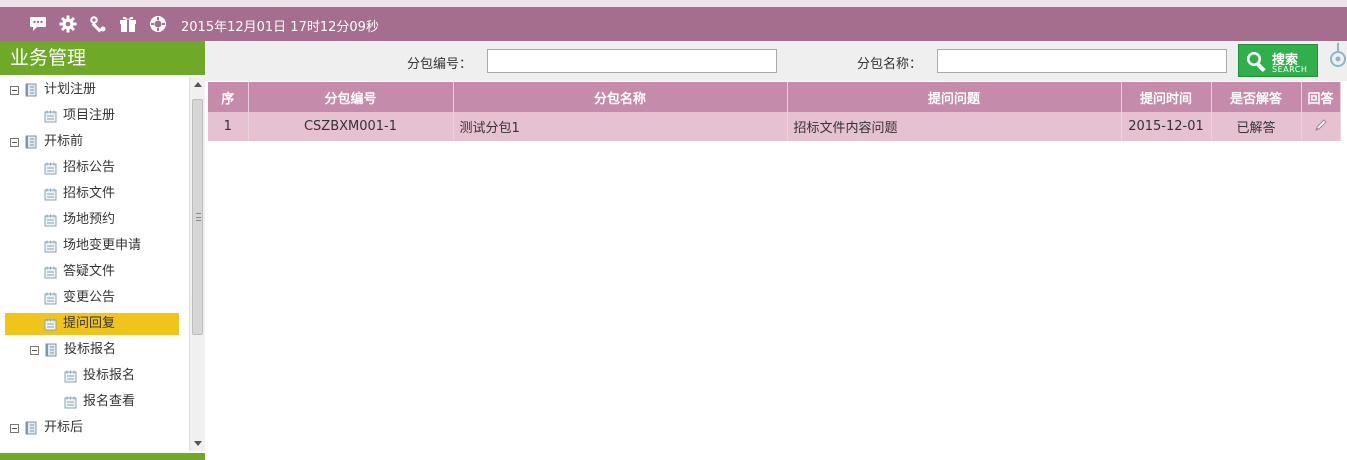 The width and height of the screenshot is (1347, 460). I want to click on sidebar-item: 报名查看, so click(67, 402).